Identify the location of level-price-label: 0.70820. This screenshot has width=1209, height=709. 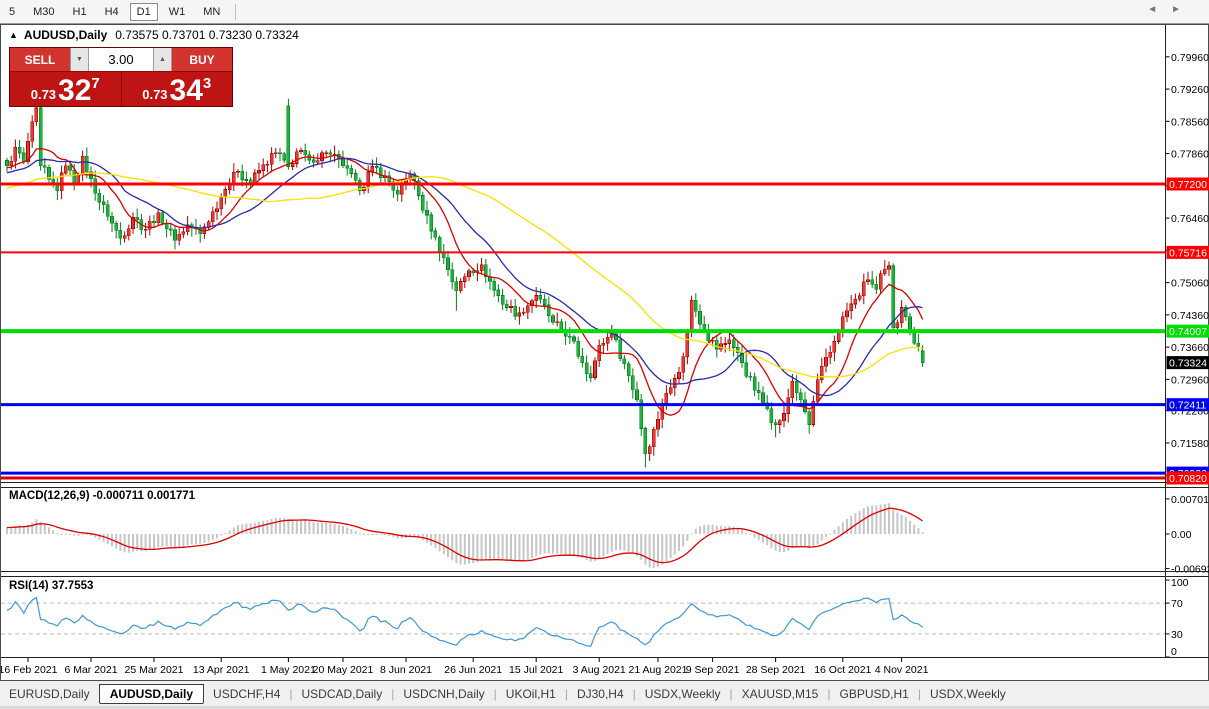
(1188, 479).